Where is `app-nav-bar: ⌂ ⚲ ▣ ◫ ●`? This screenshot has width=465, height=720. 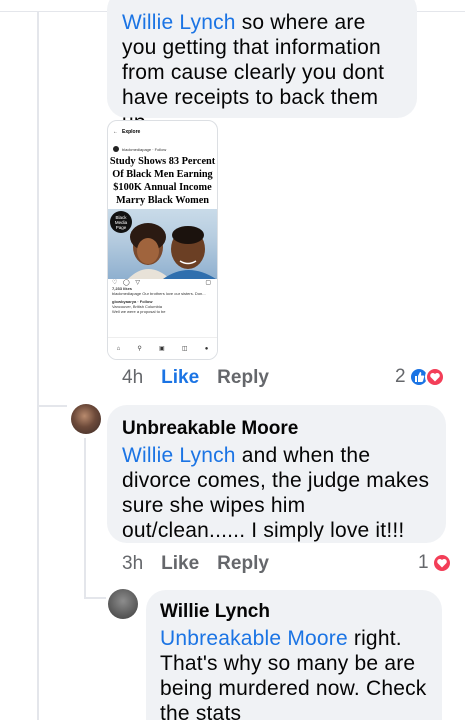 app-nav-bar: ⌂ ⚲ ▣ ◫ ● is located at coordinates (162, 348).